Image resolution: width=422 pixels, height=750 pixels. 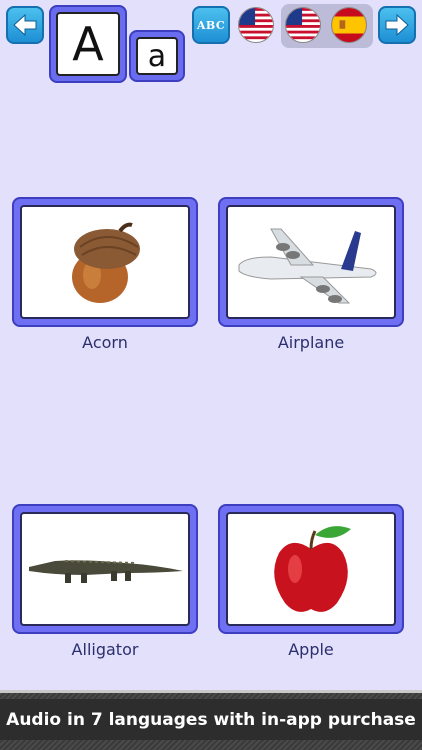 I want to click on apple-image, so click(x=311, y=569).